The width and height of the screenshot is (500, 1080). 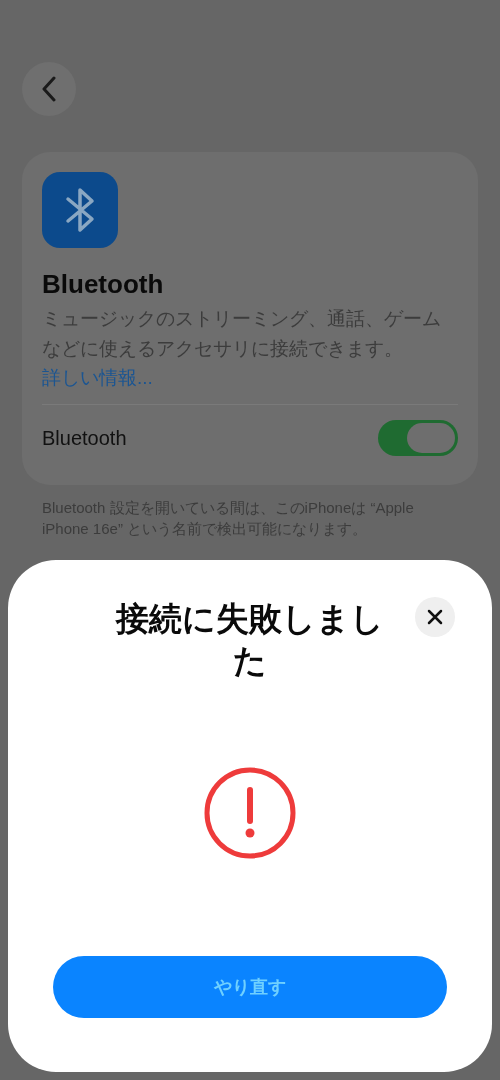 What do you see at coordinates (250, 813) in the screenshot?
I see `alert-icon` at bounding box center [250, 813].